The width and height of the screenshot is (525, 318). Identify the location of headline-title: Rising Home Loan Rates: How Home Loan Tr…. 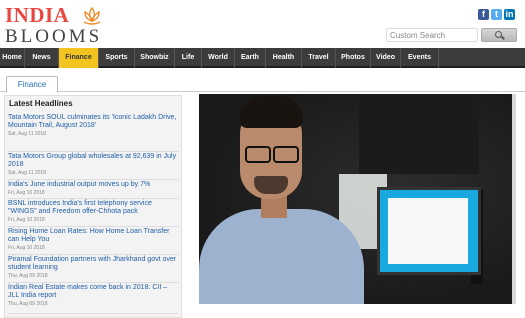
(93, 236).